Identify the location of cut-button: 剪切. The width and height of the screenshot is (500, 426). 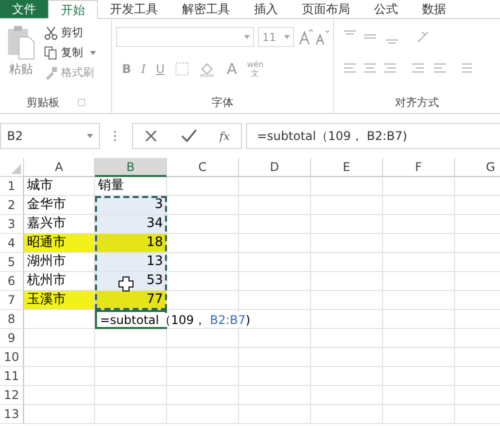
(70, 32).